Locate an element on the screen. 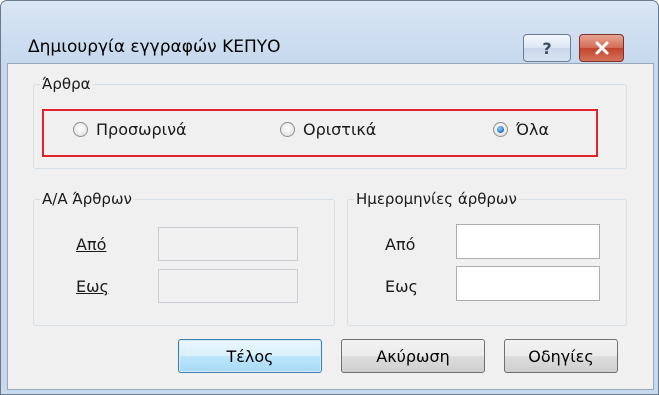  dates-from-field is located at coordinates (528, 241).